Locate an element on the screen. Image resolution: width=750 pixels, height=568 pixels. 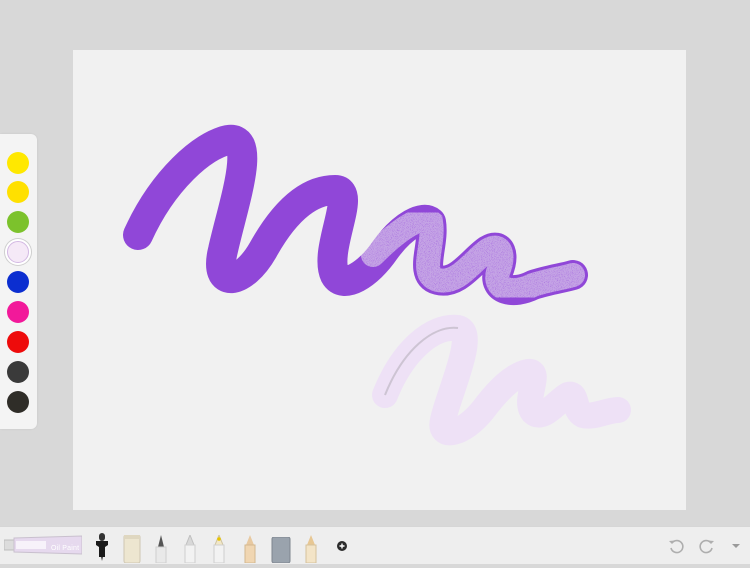
color-swatch-black is located at coordinates (18, 402).